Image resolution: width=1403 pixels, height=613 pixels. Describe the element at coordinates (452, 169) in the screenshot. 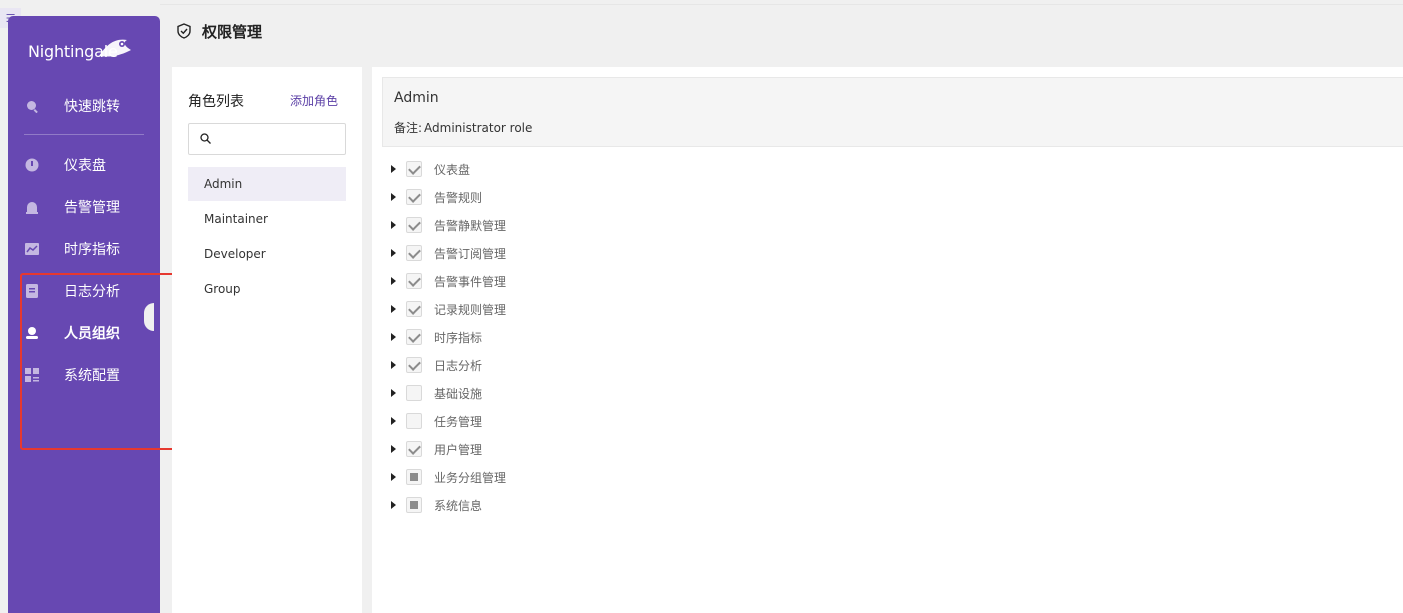

I see `permission-label: 仪表盘` at that location.